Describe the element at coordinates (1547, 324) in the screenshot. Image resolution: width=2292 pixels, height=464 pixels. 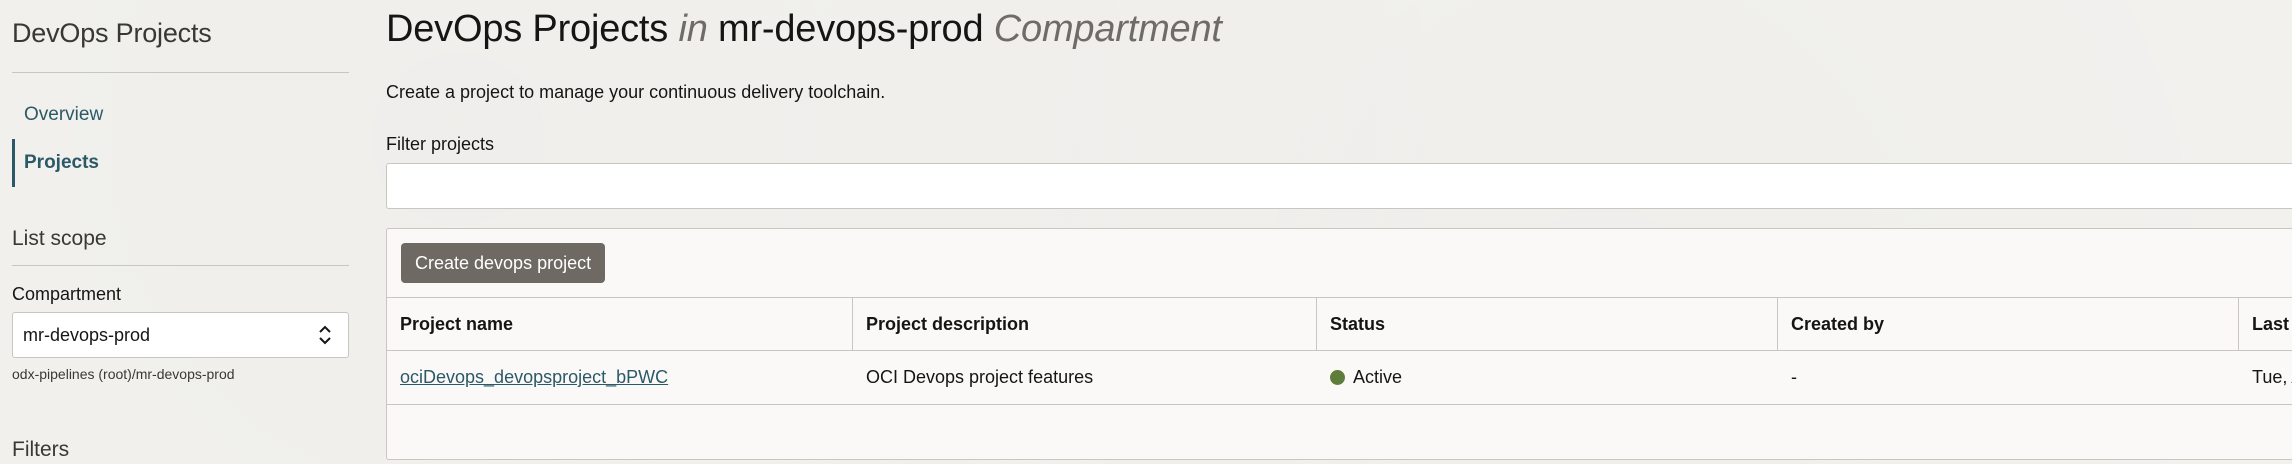
I see `column-header-status: Status` at that location.